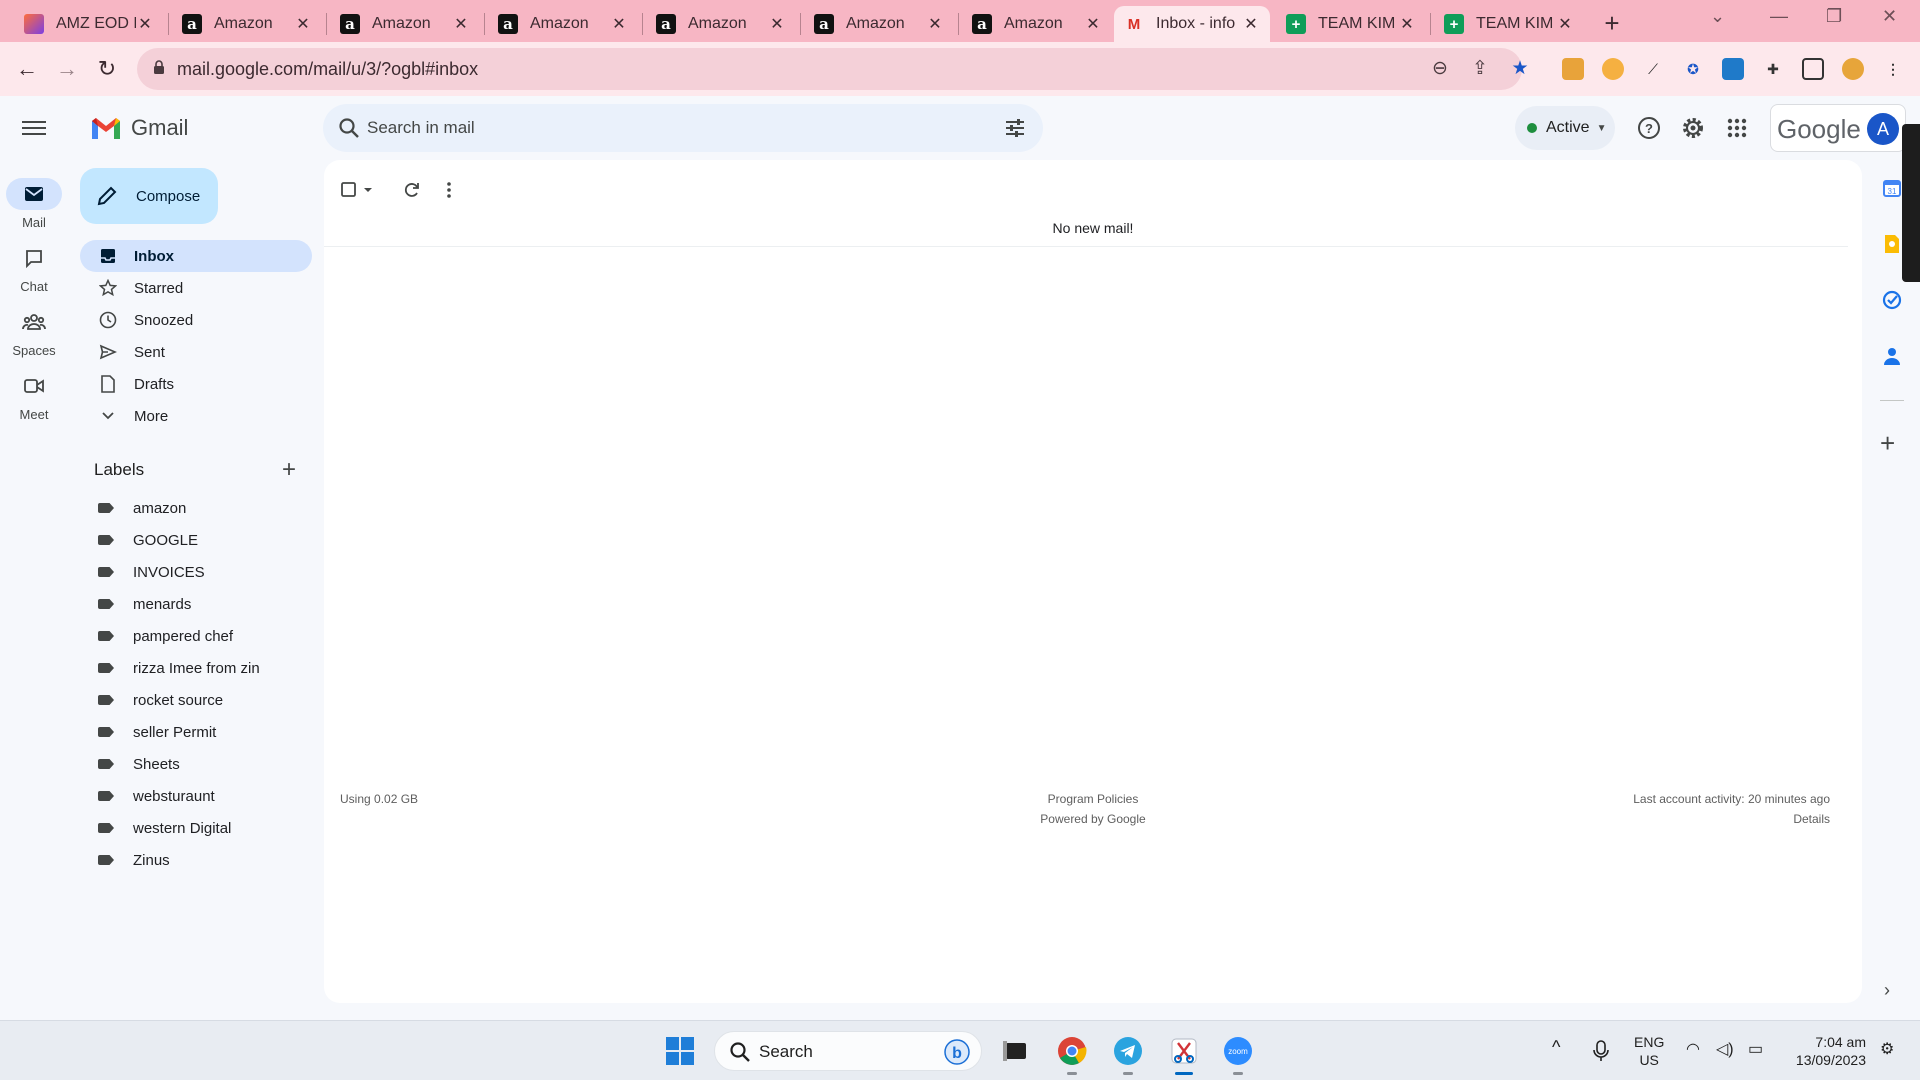  I want to click on compose-button: Compose, so click(149, 196).